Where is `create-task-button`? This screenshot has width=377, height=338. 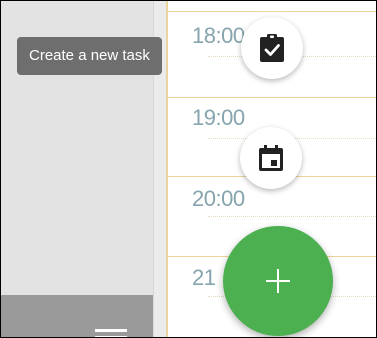 create-task-button is located at coordinates (272, 48).